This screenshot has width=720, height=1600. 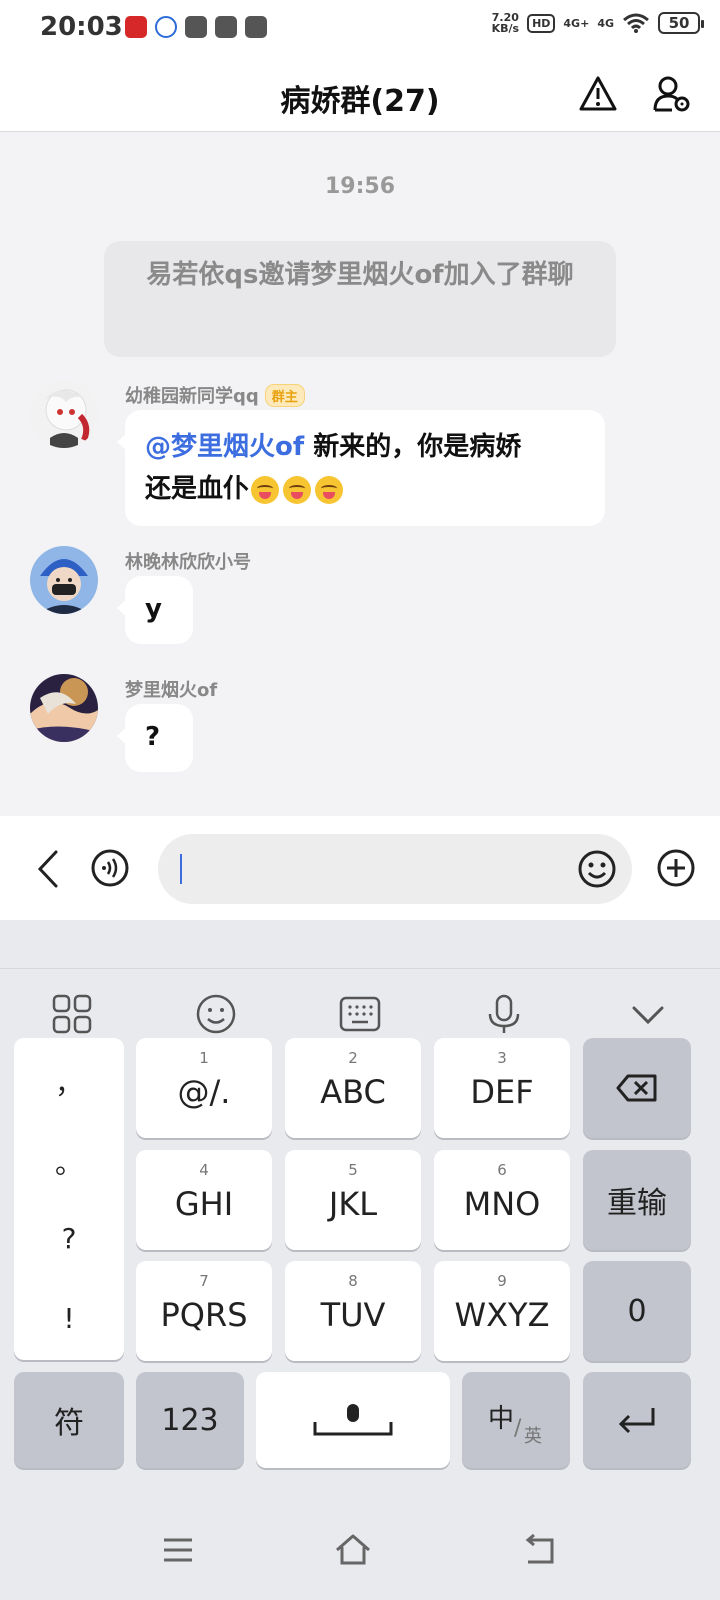 I want to click on mail-notification-icon, so click(x=196, y=27).